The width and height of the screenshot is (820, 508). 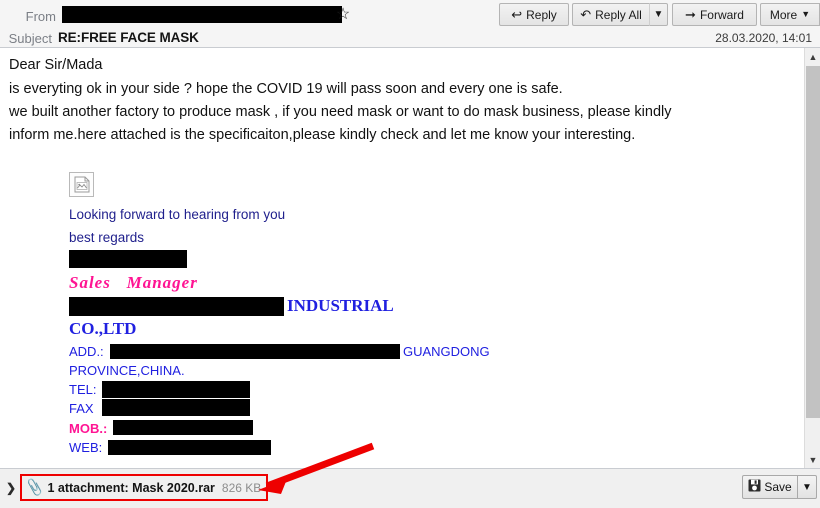 What do you see at coordinates (813, 242) in the screenshot?
I see `scrollbar-thumb` at bounding box center [813, 242].